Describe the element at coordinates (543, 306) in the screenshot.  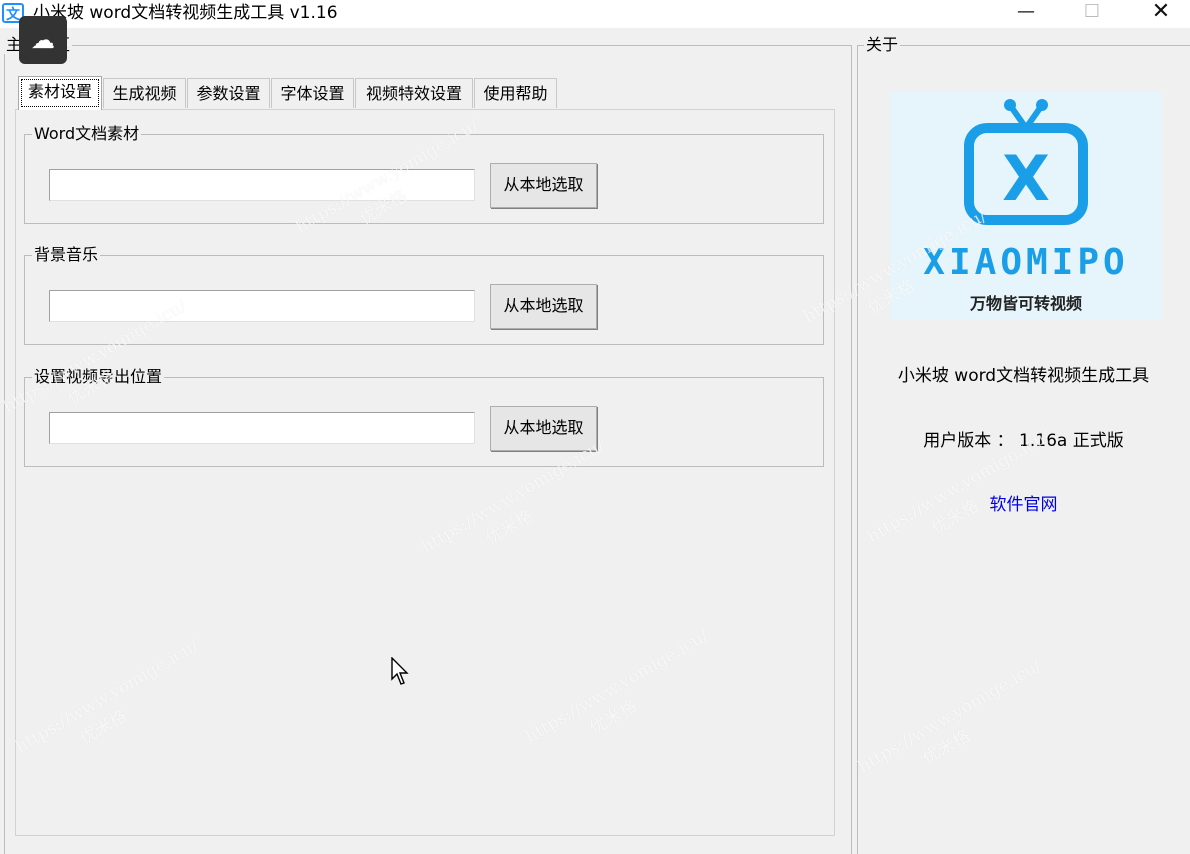
I see `background-music-browse-button: 从本地选取` at that location.